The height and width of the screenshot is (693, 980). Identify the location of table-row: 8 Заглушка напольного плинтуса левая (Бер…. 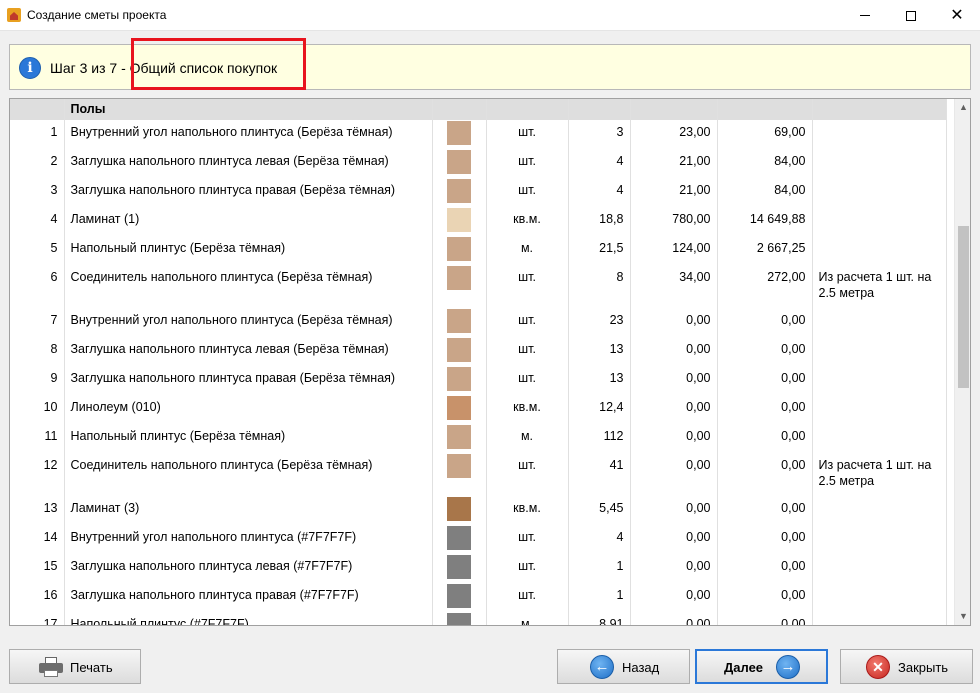
(478, 351).